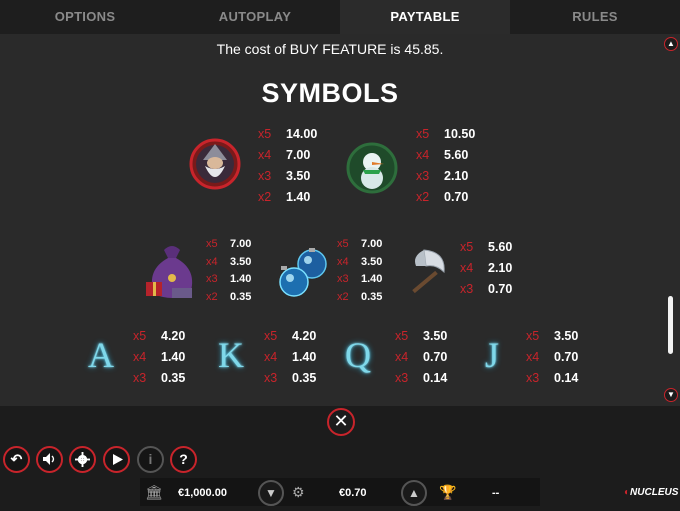 The width and height of the screenshot is (680, 511). Describe the element at coordinates (671, 395) in the screenshot. I see `scroll-down-button: ▼` at that location.